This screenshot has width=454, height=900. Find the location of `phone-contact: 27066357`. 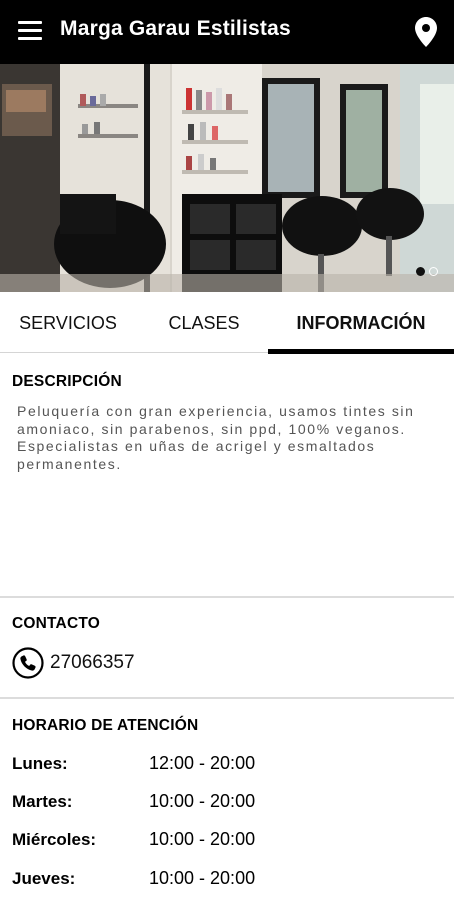

phone-contact: 27066357 is located at coordinates (73, 663).